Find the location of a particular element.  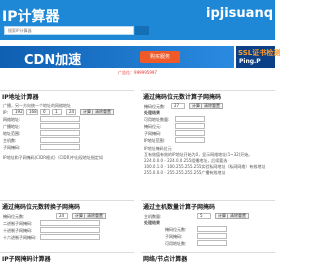

node-calculator-panel: 网络/节点计算器 is located at coordinates (208, 258).